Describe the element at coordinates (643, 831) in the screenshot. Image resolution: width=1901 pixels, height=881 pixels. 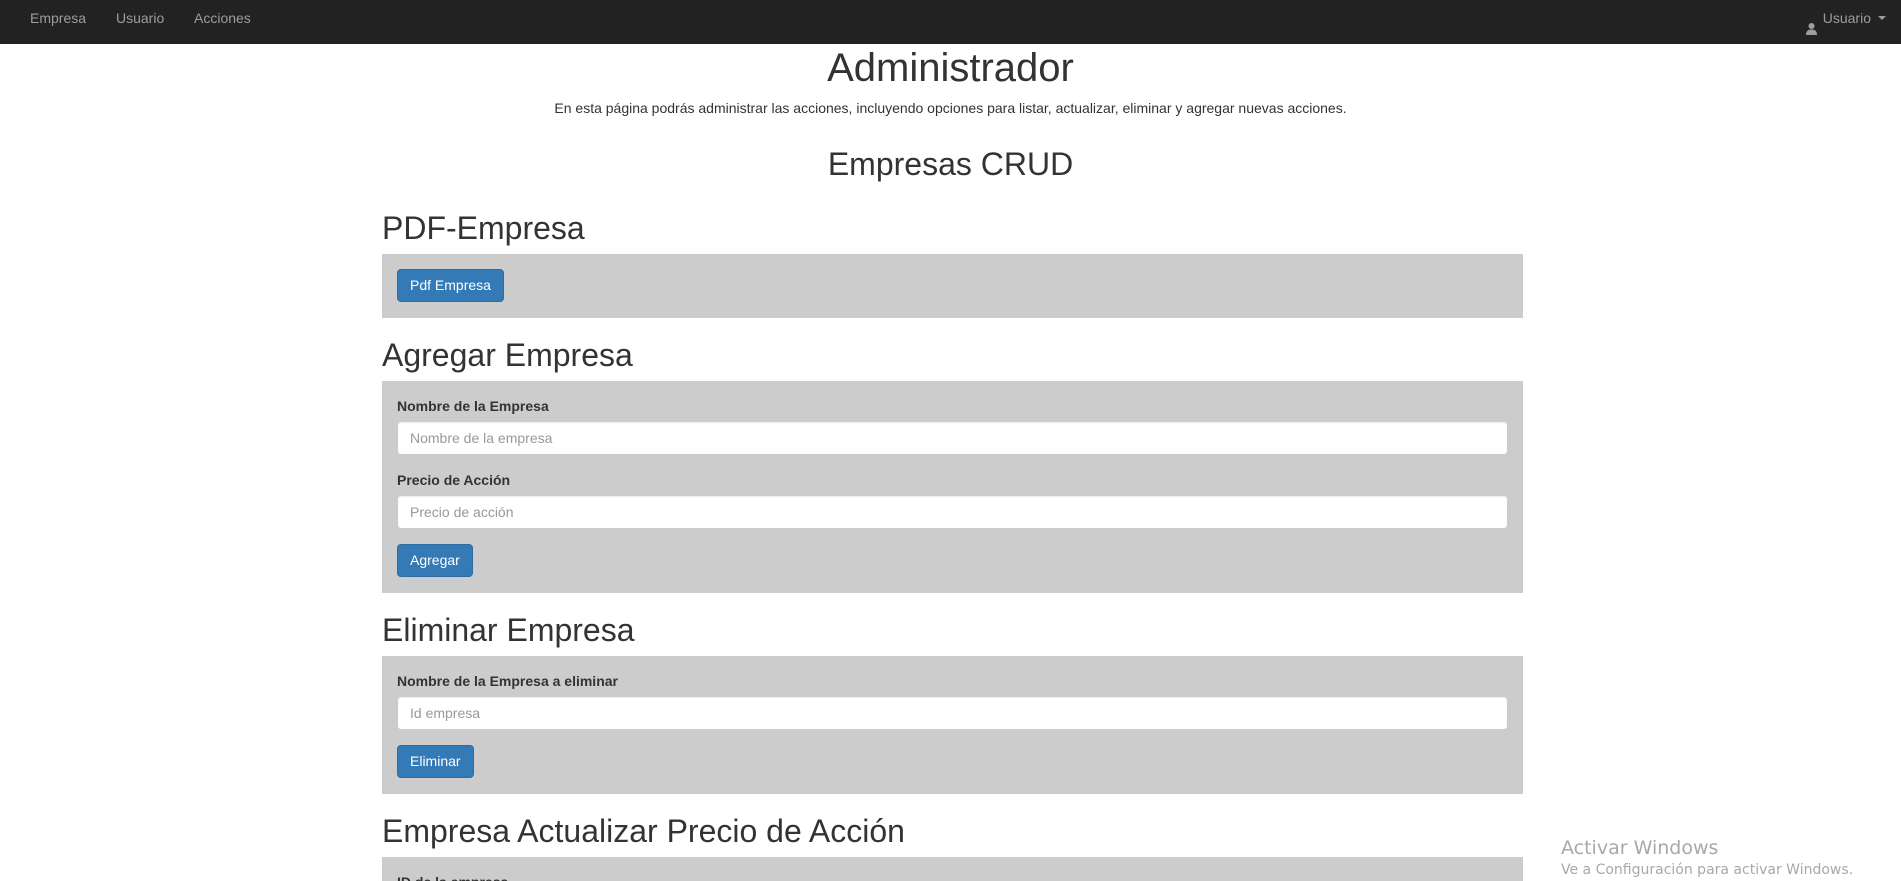
I see `update-section-title: Empresa Actualizar Precio de Acción` at that location.